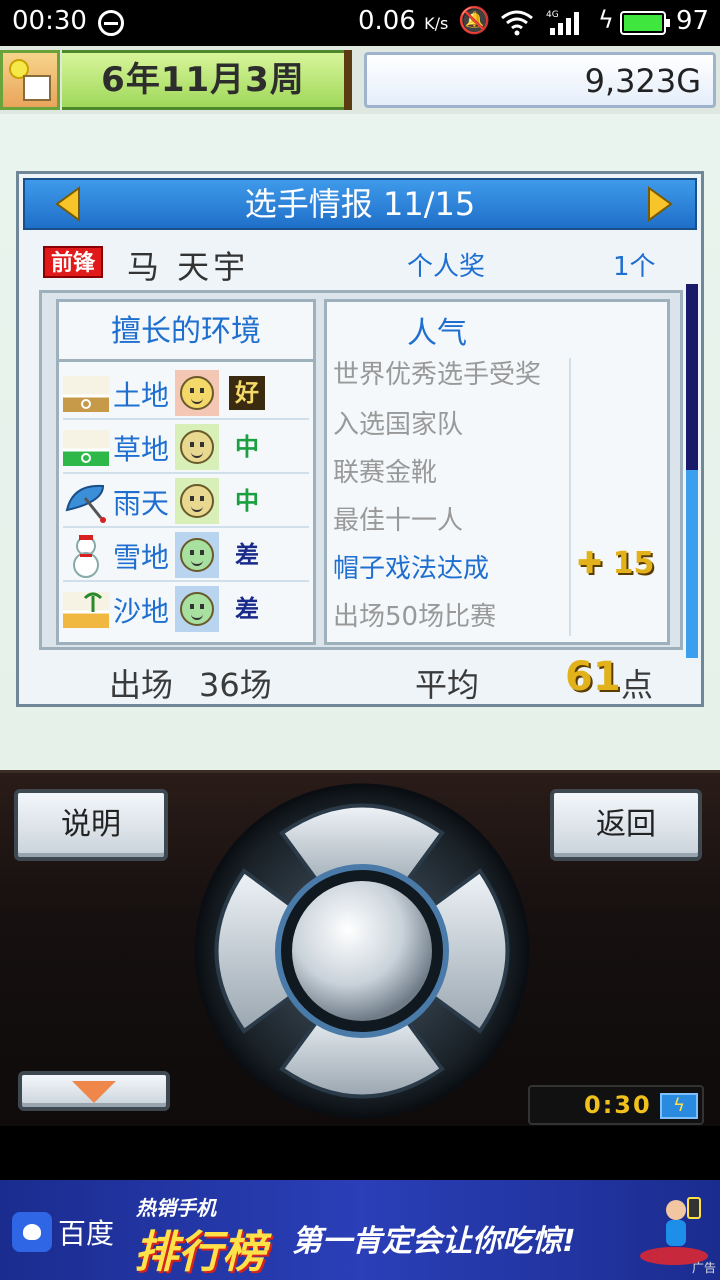  What do you see at coordinates (626, 825) in the screenshot?
I see `back-button: 返回` at bounding box center [626, 825].